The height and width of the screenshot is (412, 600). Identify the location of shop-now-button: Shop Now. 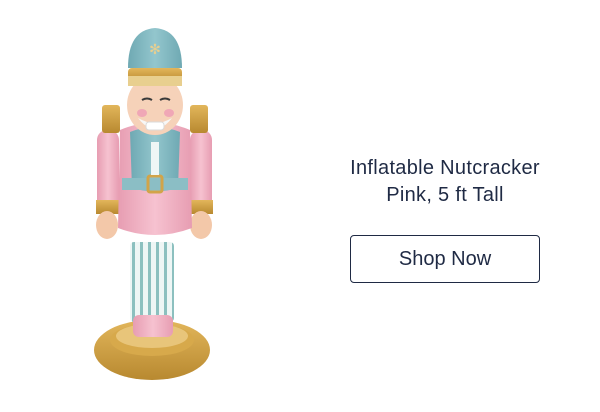
(445, 259).